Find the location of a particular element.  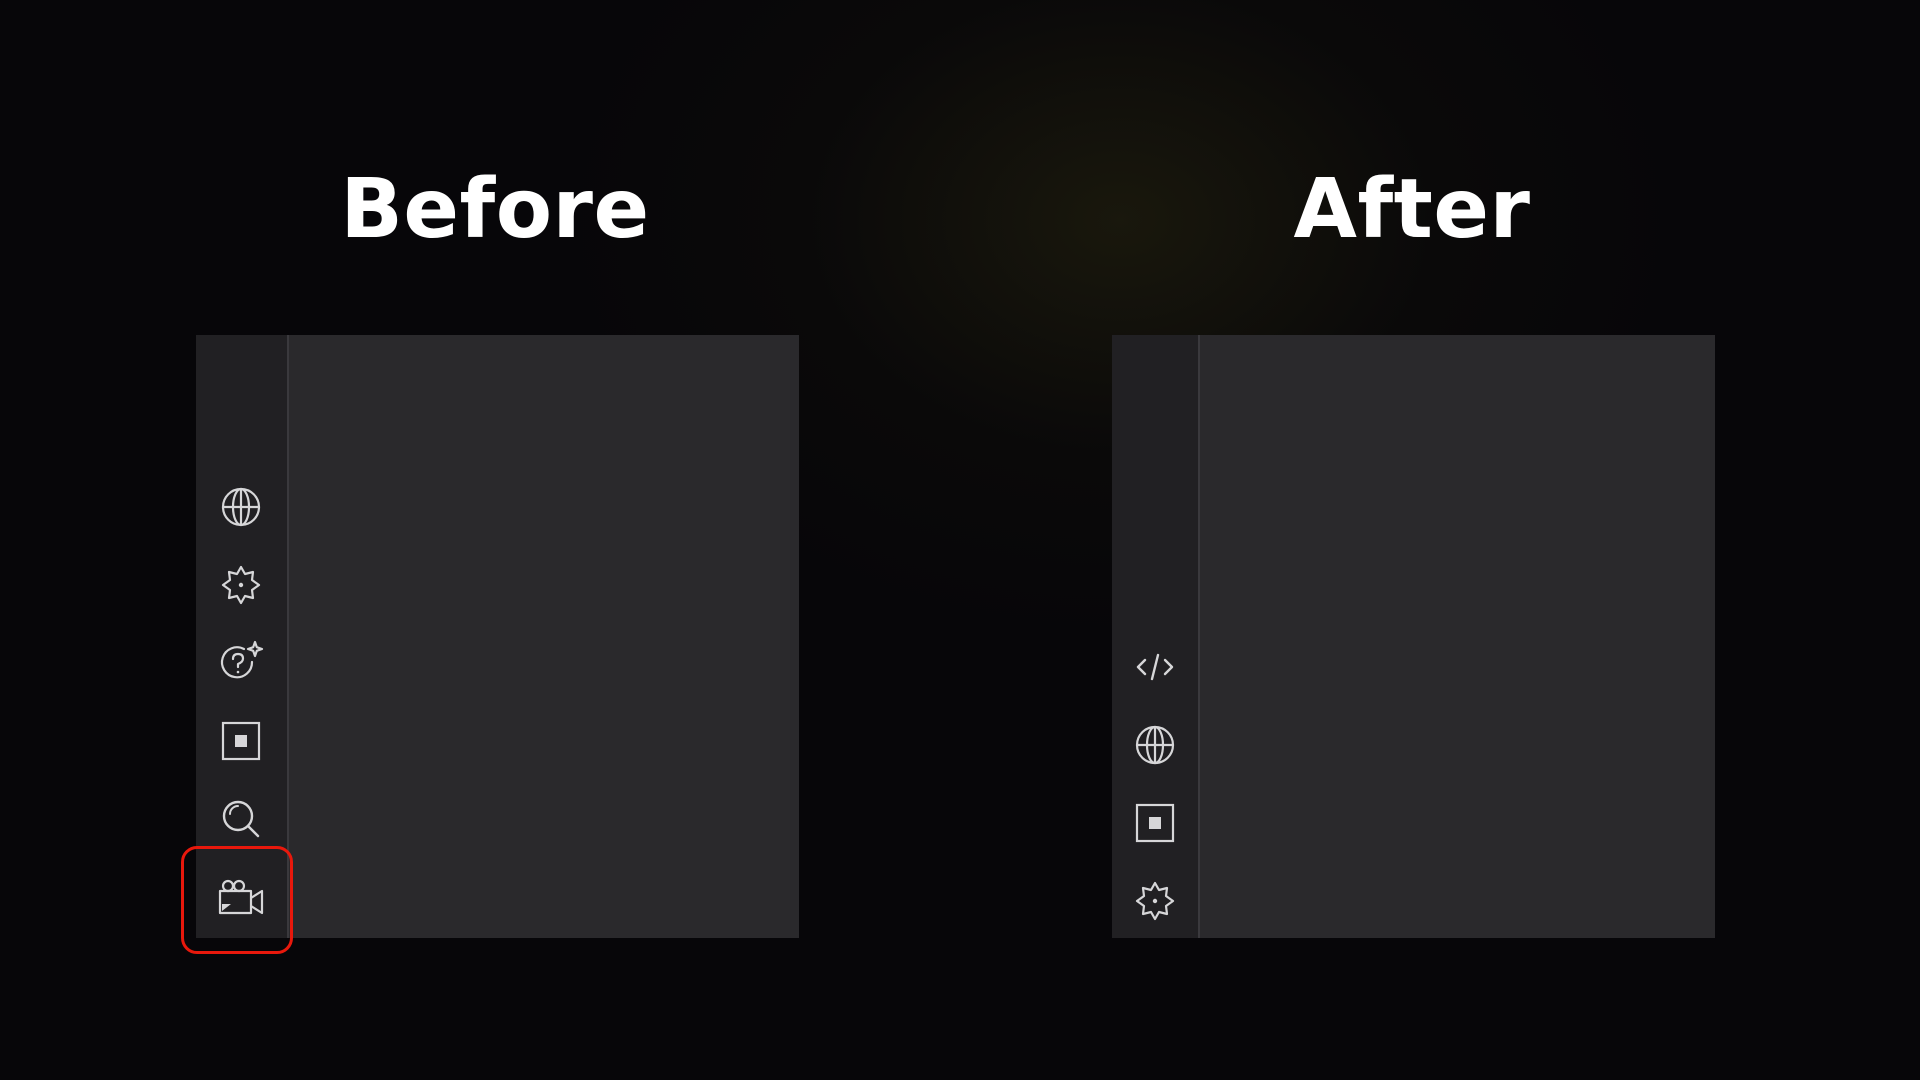

code-button is located at coordinates (1155, 667).